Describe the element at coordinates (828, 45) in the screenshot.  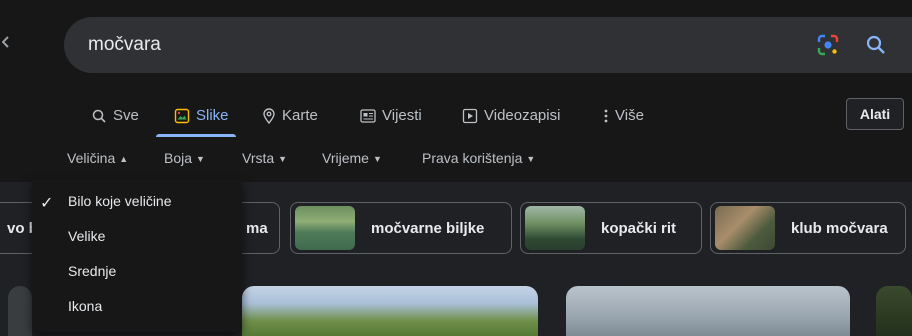
I see `google-lens-icon` at that location.